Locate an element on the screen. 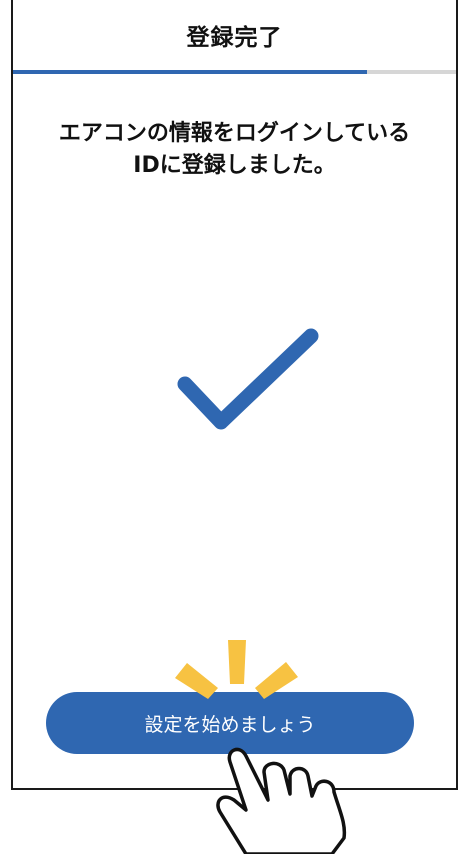 The image size is (461, 854). completion-message: エアコンの情報をログインしている IDに登録しました。 is located at coordinates (234, 150).